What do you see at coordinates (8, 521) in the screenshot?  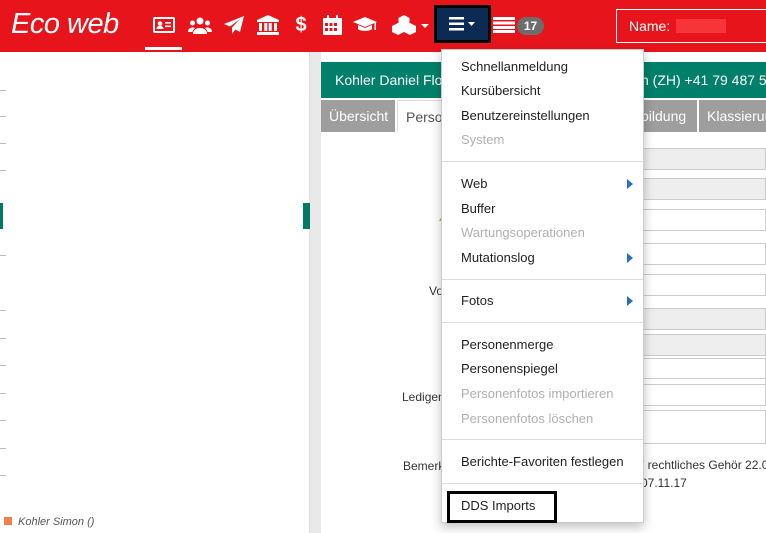 I see `orange-square-icon` at bounding box center [8, 521].